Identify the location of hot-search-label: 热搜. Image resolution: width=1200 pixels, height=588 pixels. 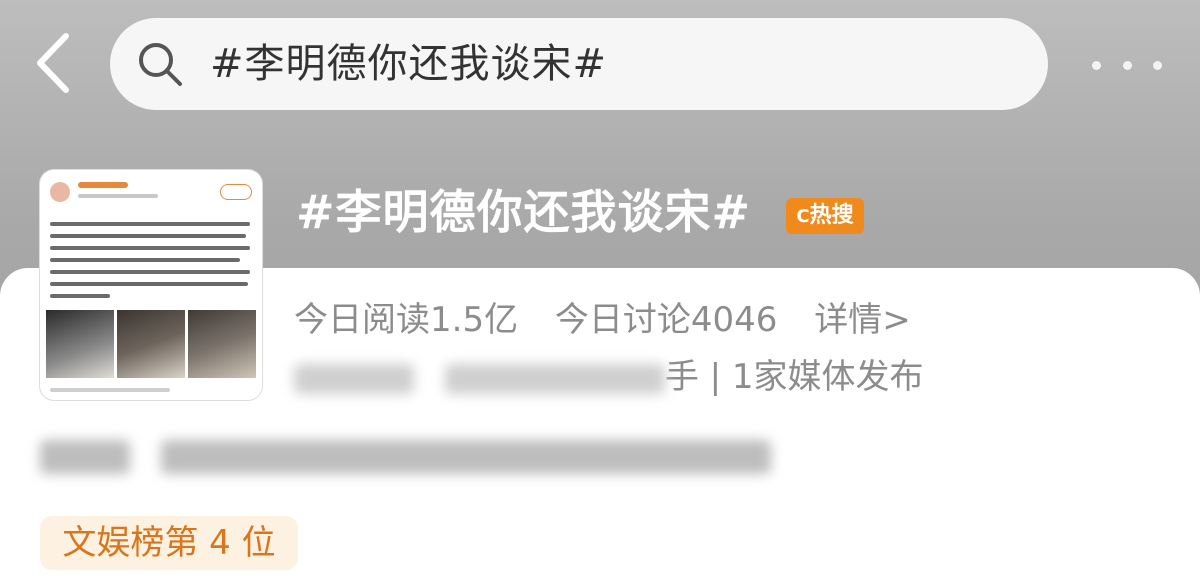
(831, 215).